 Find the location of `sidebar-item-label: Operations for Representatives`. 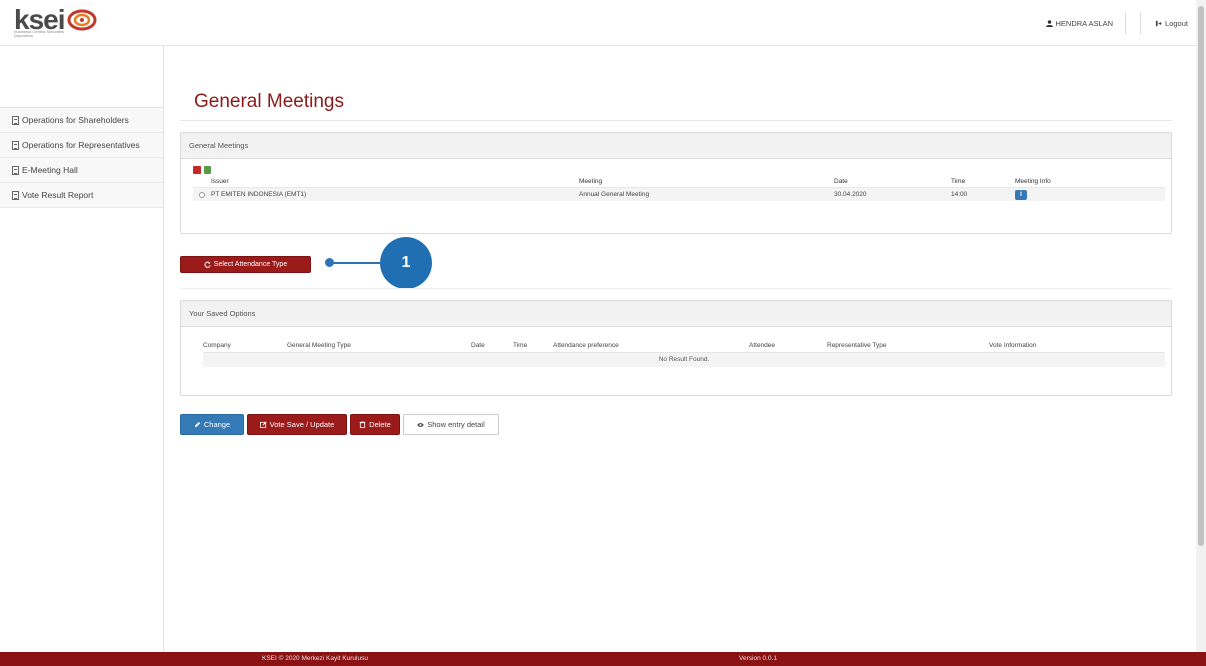

sidebar-item-label: Operations for Representatives is located at coordinates (81, 145).